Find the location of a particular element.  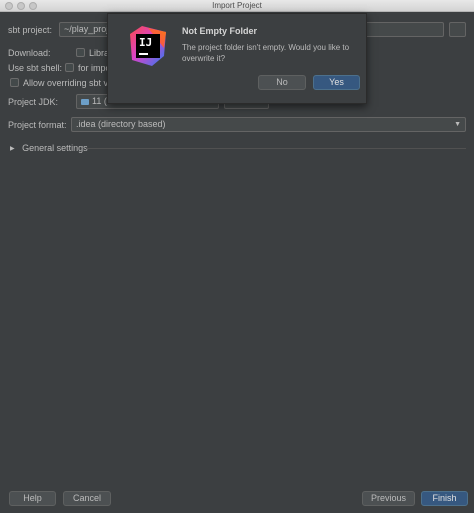

previous-button: Previous is located at coordinates (388, 498).